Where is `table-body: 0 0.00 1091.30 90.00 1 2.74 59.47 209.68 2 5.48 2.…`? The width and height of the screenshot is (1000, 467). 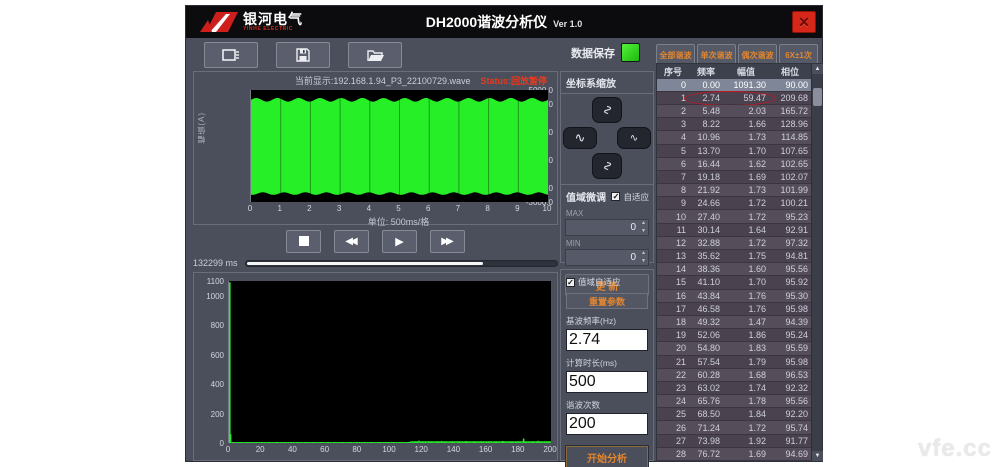 table-body: 0 0.00 1091.30 90.00 1 2.74 59.47 209.68 2 5.48 2.… is located at coordinates (734, 269).